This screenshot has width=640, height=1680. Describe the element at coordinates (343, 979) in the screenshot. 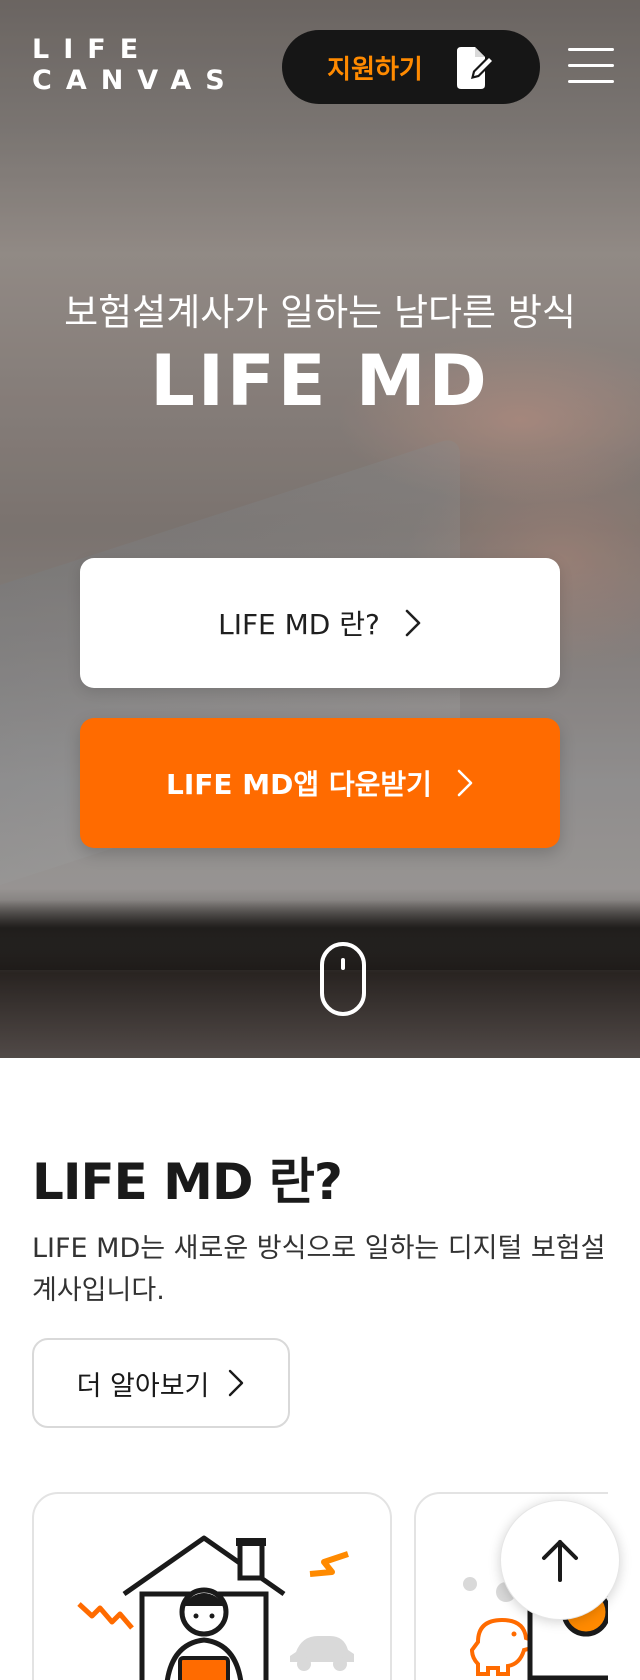

I see `mouse-scroll-icon` at that location.